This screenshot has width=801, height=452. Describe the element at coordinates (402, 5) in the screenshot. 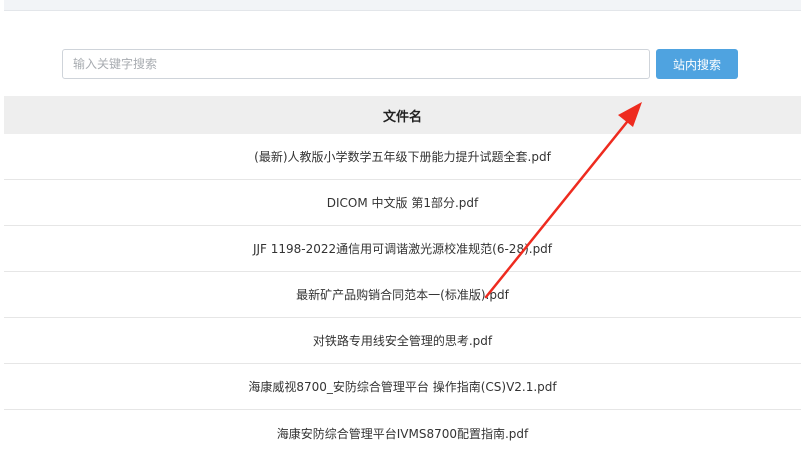

I see `top-bar` at that location.